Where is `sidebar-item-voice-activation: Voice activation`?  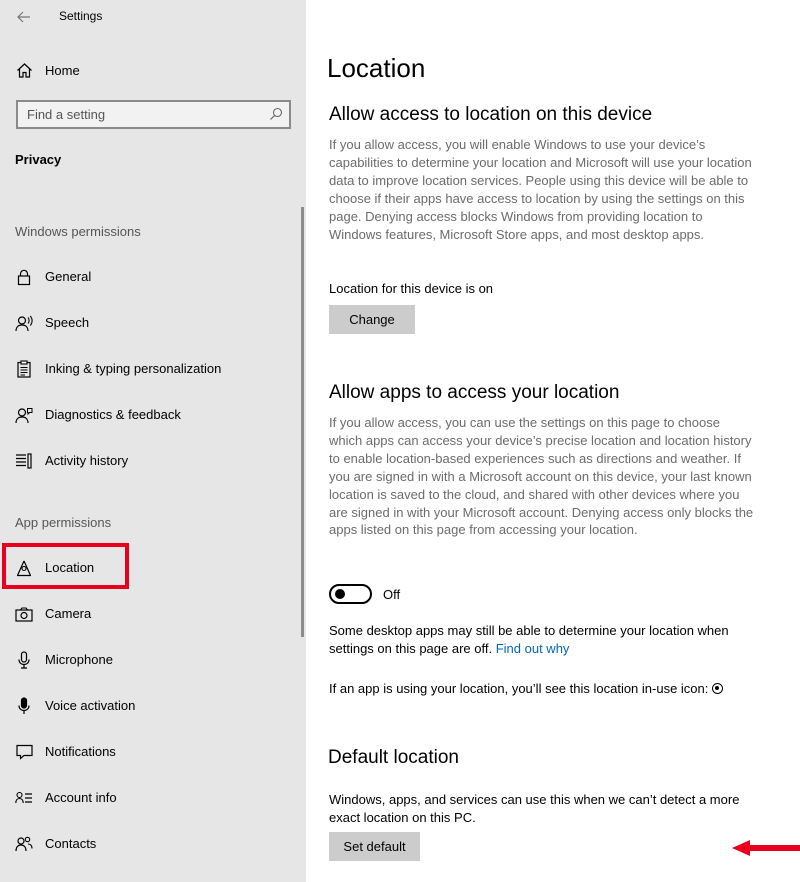 sidebar-item-voice-activation: Voice activation is located at coordinates (150, 706).